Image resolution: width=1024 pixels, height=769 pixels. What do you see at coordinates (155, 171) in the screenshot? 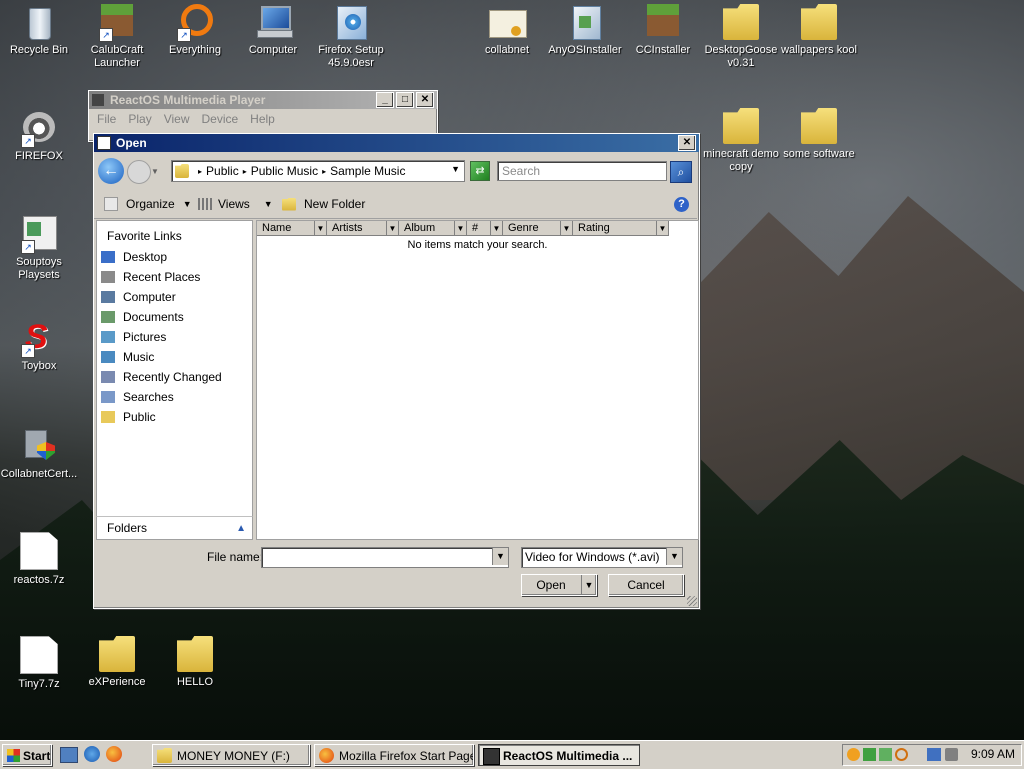
I see `history-dropdown-icon: ▼` at bounding box center [155, 171].